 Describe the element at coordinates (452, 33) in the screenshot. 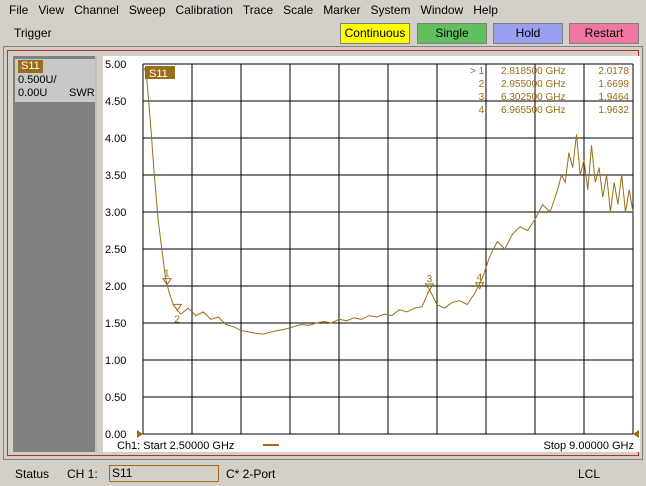

I see `single-button: Single` at that location.